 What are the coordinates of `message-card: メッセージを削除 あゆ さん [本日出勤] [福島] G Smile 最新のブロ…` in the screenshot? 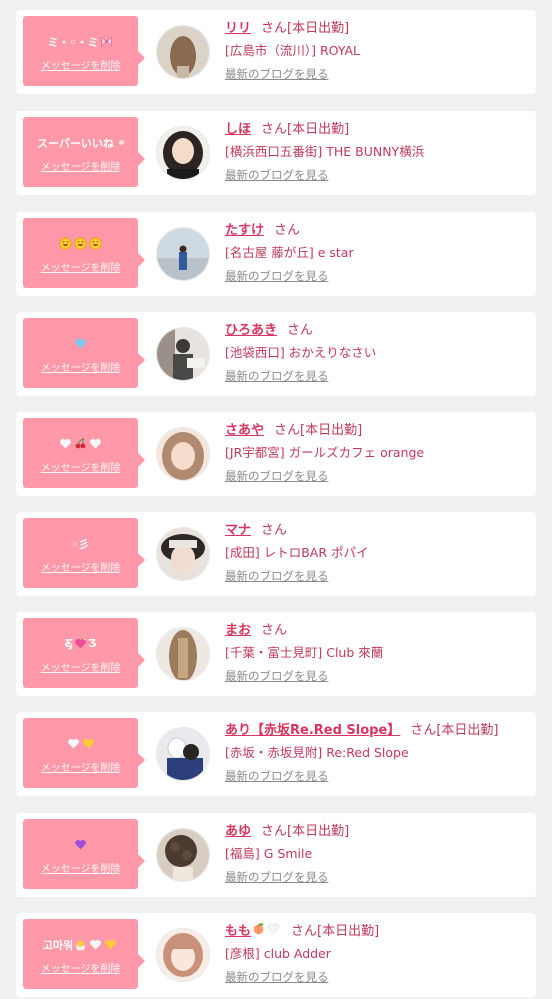 It's located at (276, 855).